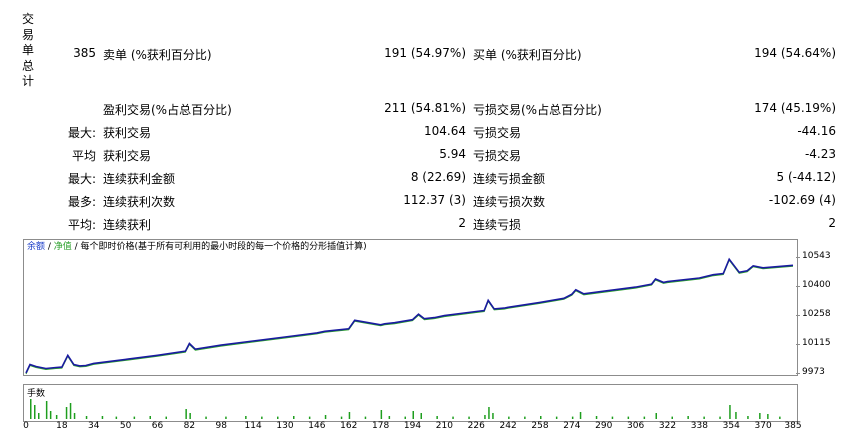 This screenshot has width=849, height=436. What do you see at coordinates (806, 177) in the screenshot?
I see `stat-row-value: 5 (-44.12)` at bounding box center [806, 177].